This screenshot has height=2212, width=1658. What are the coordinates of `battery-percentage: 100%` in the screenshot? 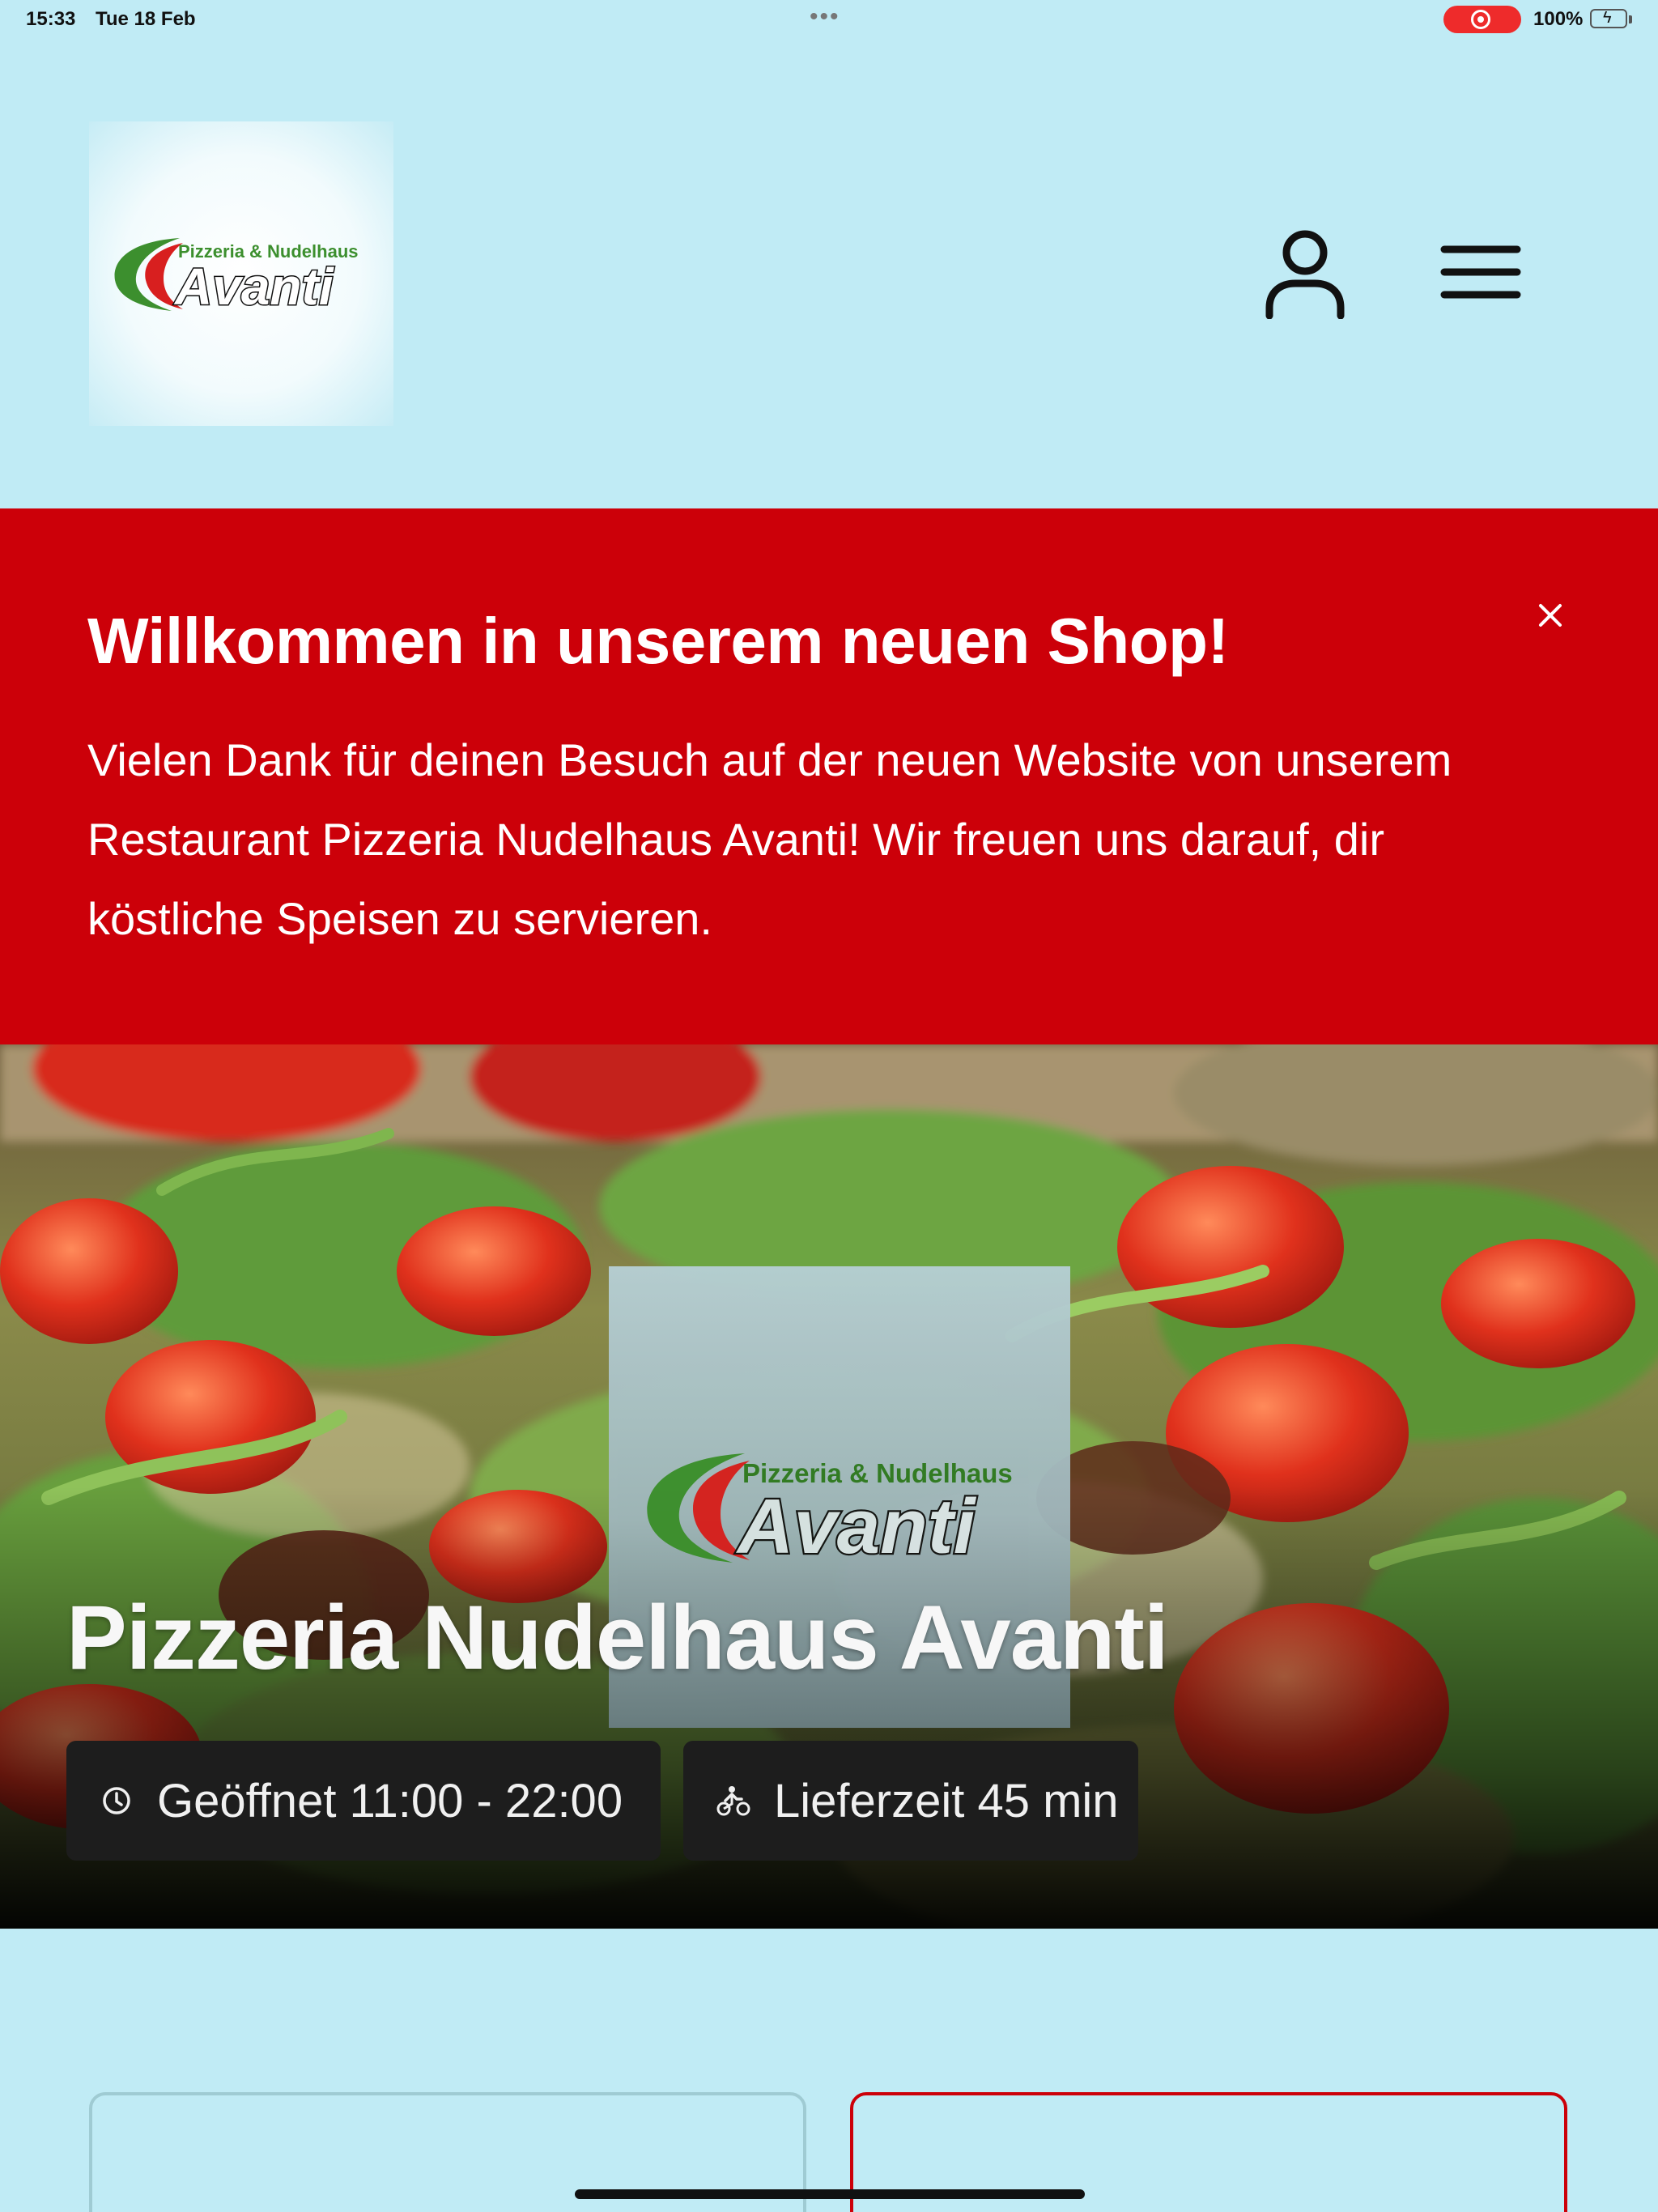 It's located at (1558, 19).